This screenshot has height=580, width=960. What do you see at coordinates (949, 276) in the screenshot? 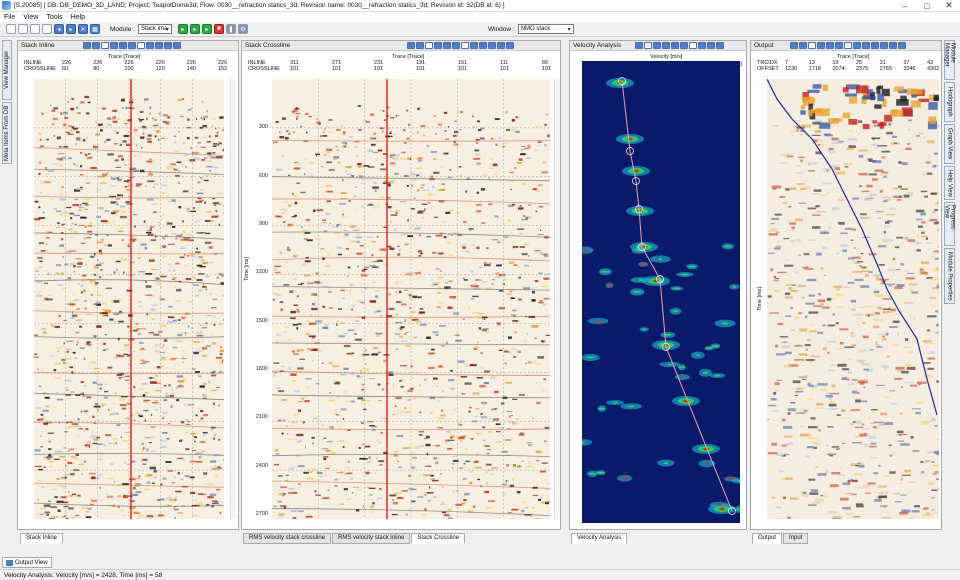
I see `module-properties-tab: Module Properties` at bounding box center [949, 276].